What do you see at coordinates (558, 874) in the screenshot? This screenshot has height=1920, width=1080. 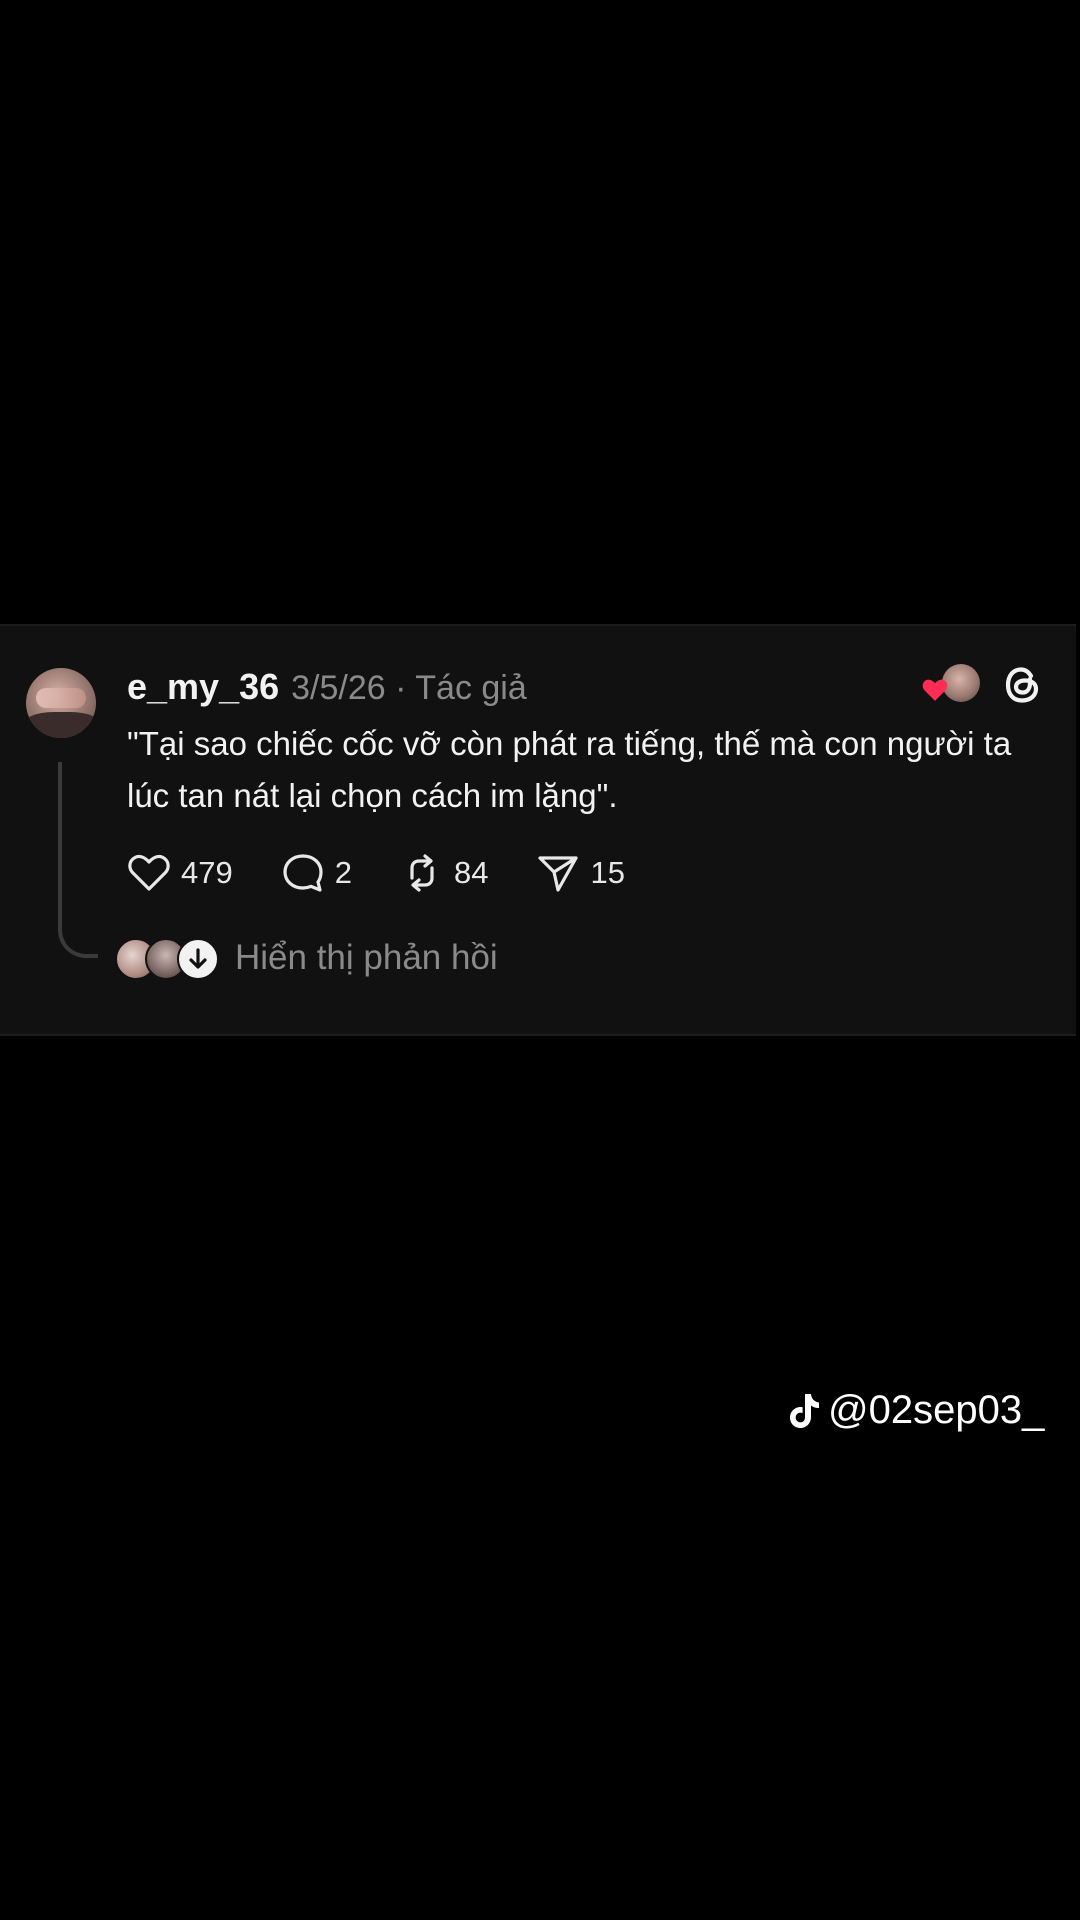 I see `paper-plane-icon` at bounding box center [558, 874].